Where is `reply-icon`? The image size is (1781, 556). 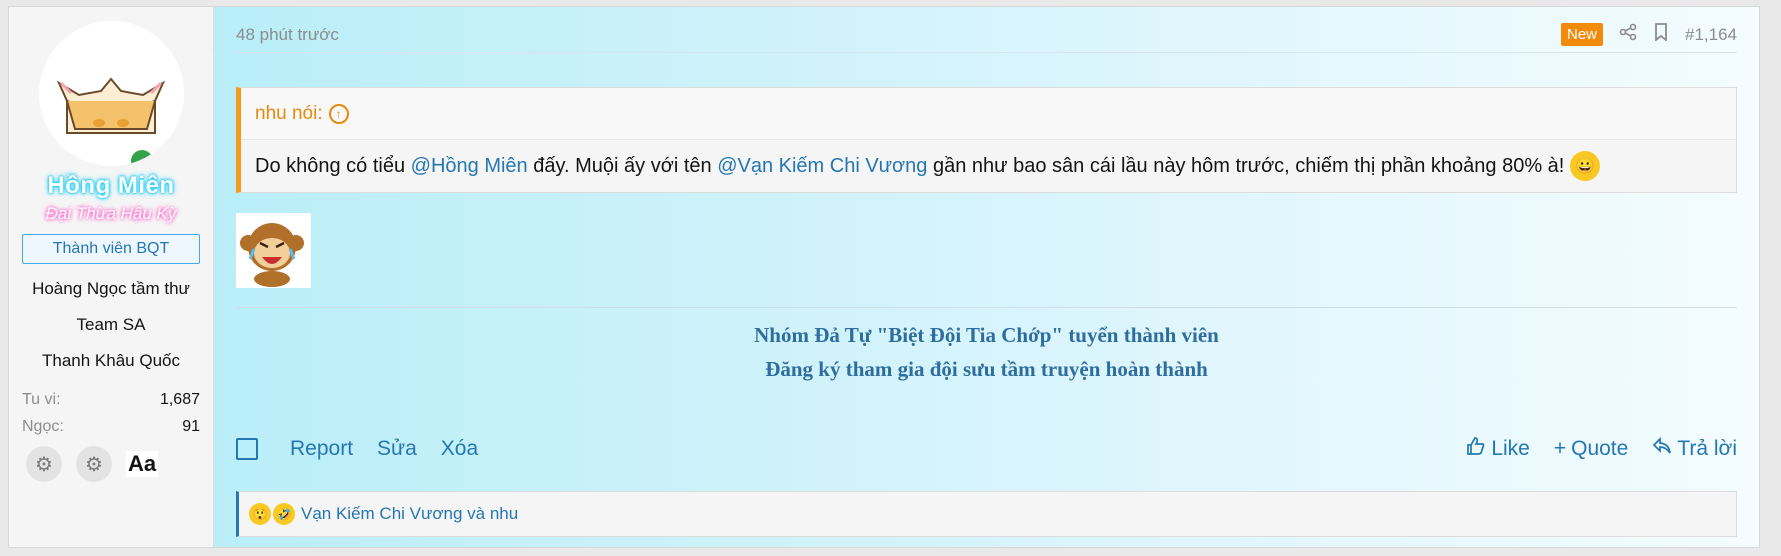
reply-icon is located at coordinates (1662, 448).